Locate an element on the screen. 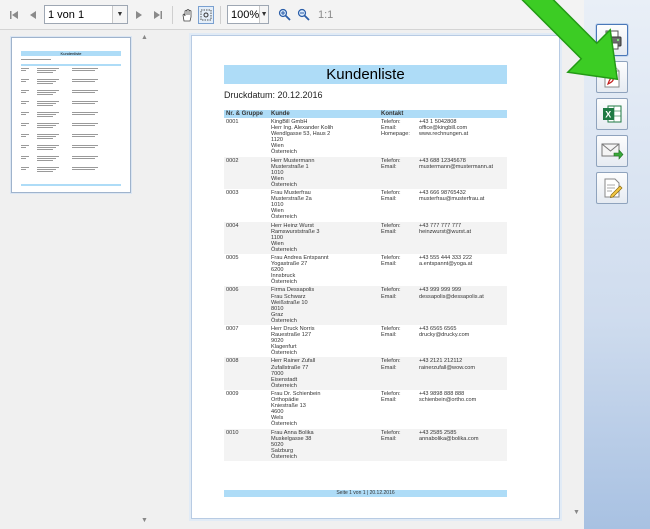 This screenshot has height=529, width=650. contact-line: Email: annabolika@bolika.com is located at coordinates (443, 439).